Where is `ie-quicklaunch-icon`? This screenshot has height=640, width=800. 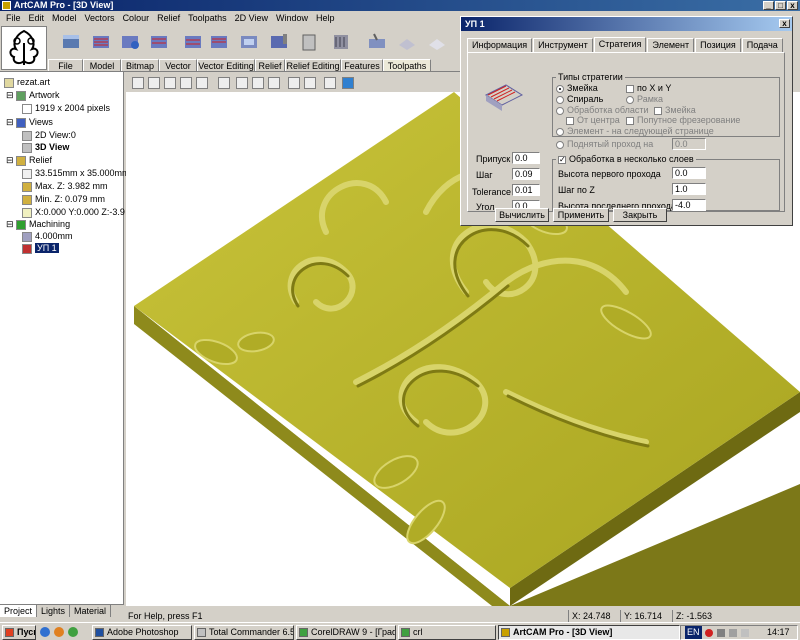 ie-quicklaunch-icon is located at coordinates (45, 632).